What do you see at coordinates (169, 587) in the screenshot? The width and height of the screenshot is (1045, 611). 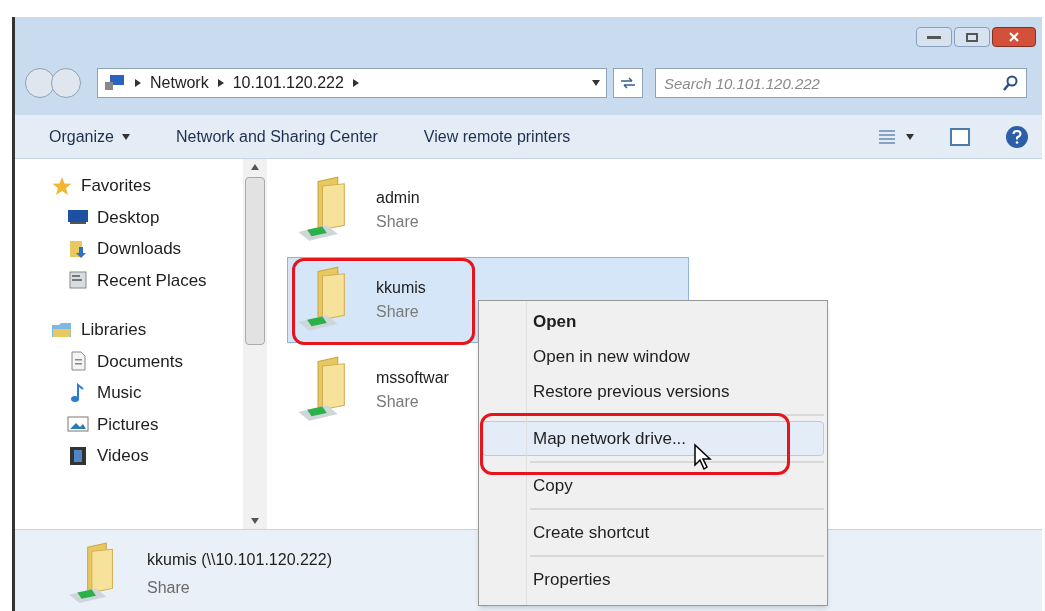 I see `details-type: Share` at bounding box center [169, 587].